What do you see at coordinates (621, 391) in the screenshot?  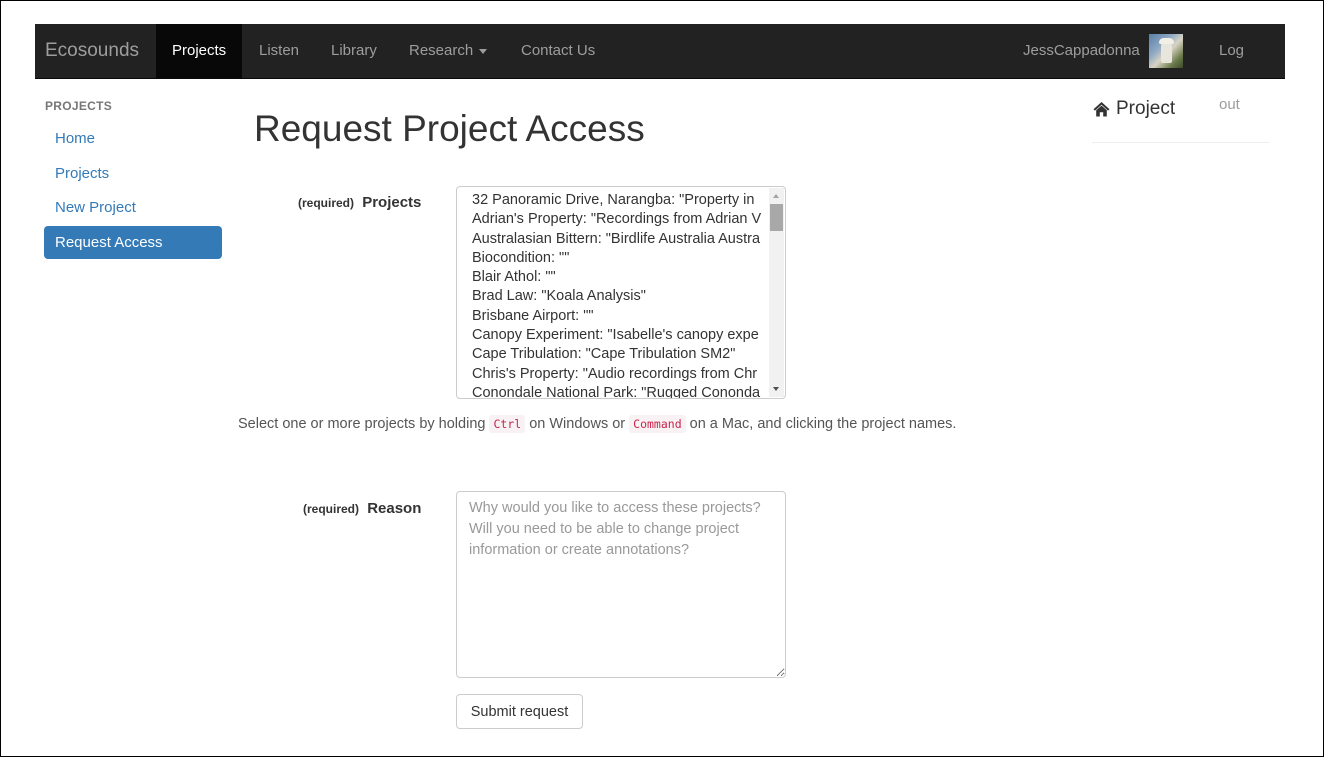 I see `project-option: Conondale National Park: "Rugged Cononda` at bounding box center [621, 391].